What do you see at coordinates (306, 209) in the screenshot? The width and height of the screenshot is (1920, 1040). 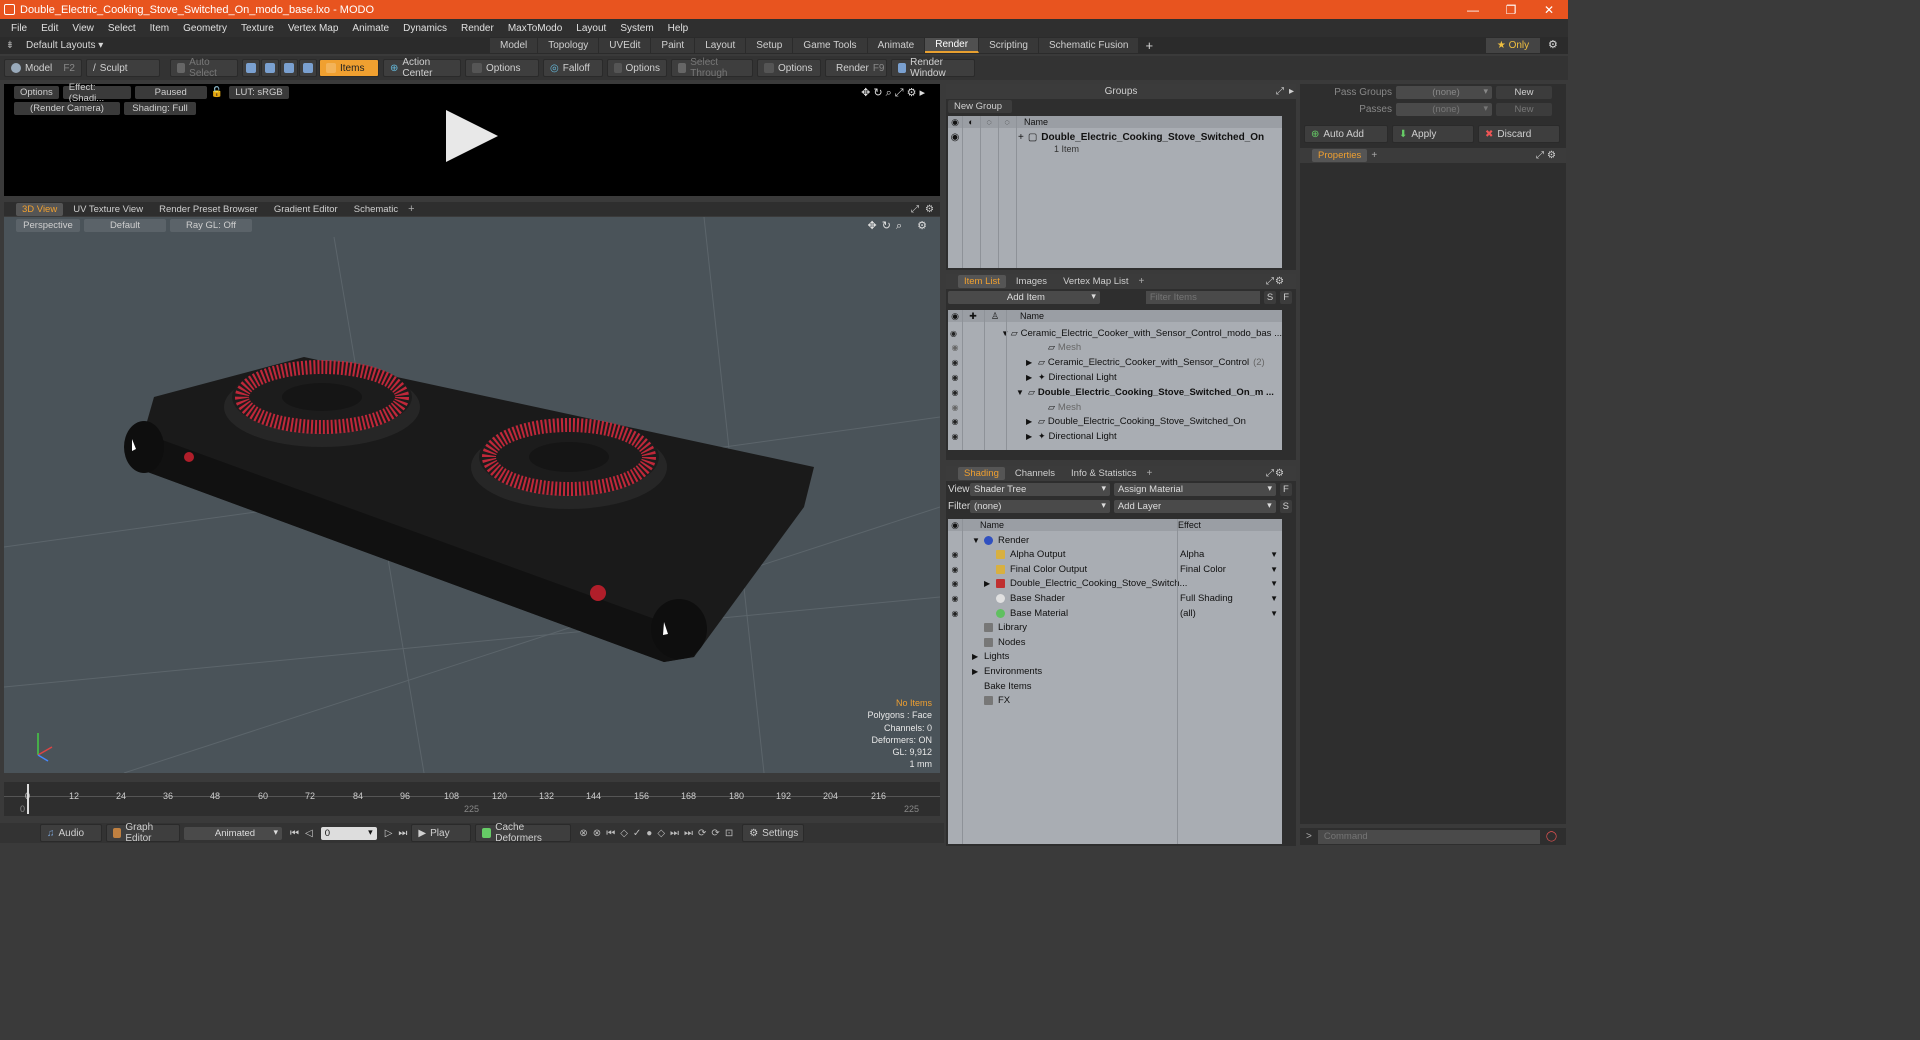 I see `tab-gradient-editor: Gradient Editor` at bounding box center [306, 209].